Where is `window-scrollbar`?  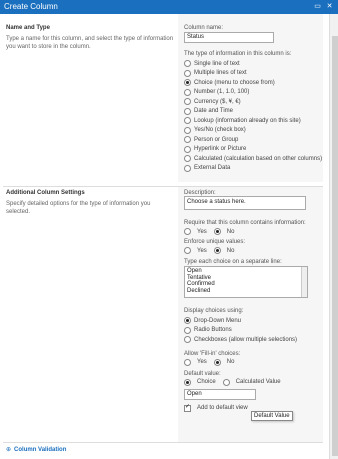 window-scrollbar is located at coordinates (333, 236).